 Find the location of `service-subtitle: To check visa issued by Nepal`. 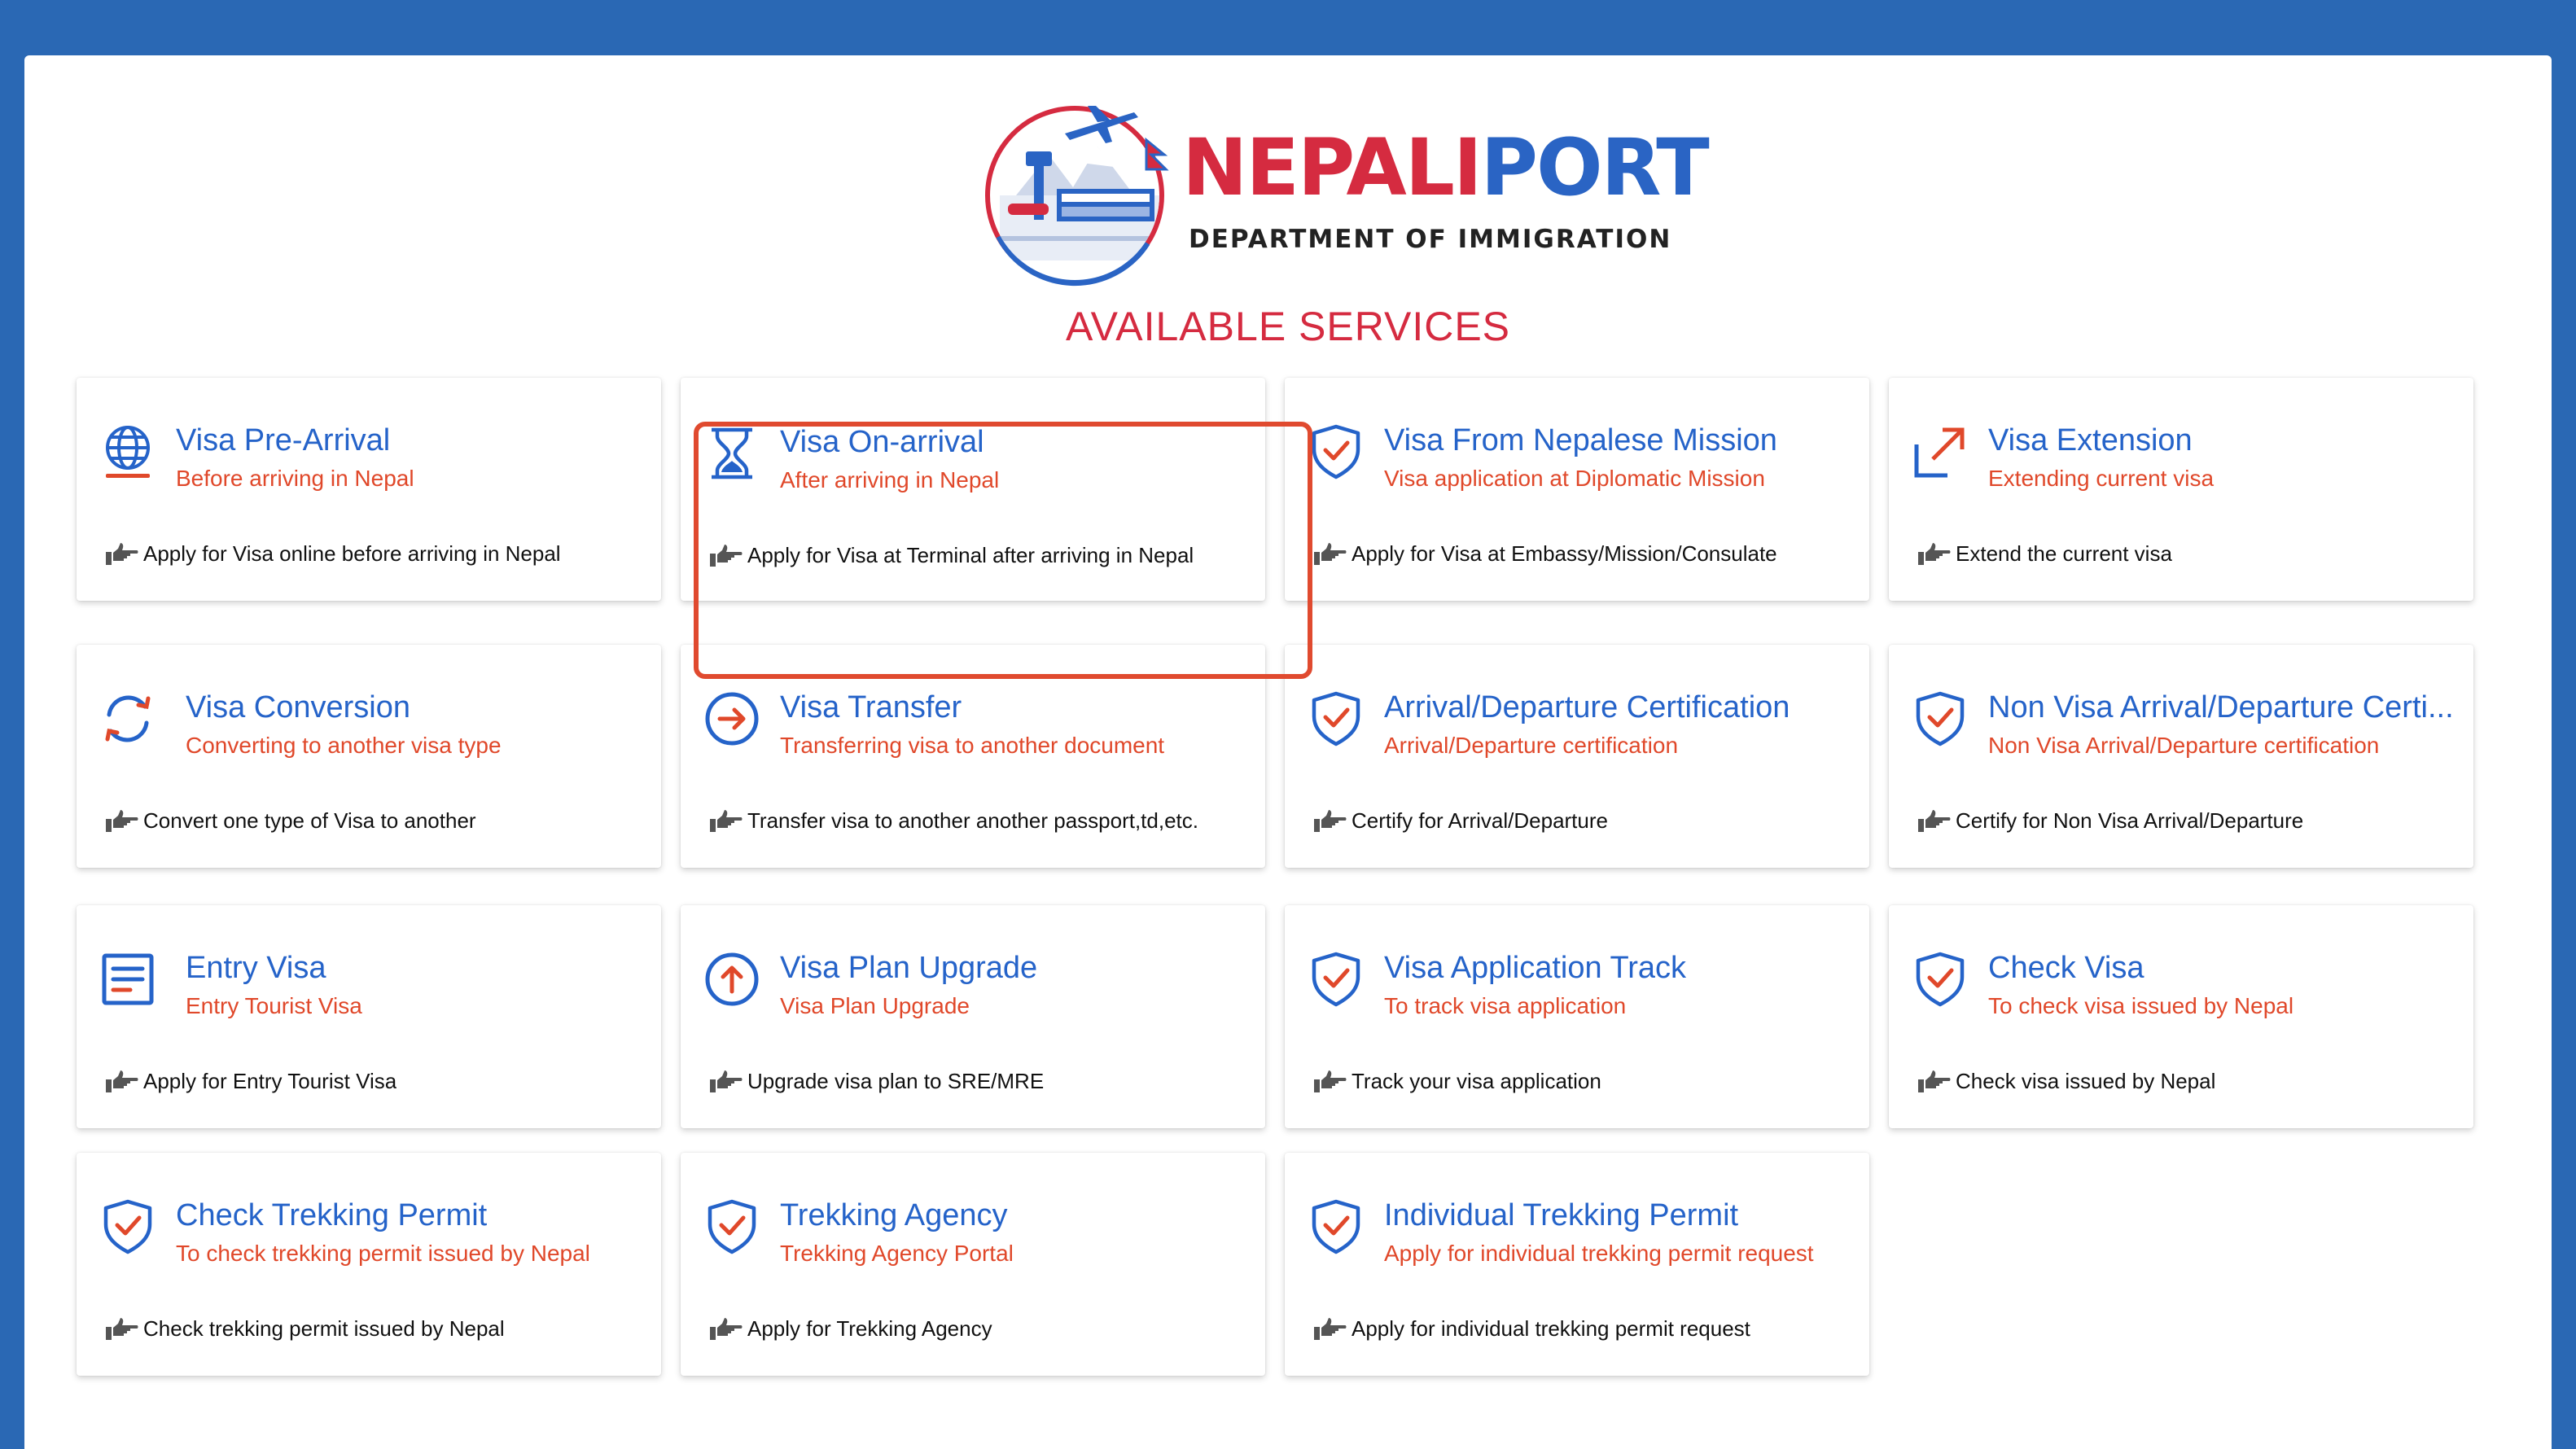

service-subtitle: To check visa issued by Nepal is located at coordinates (2141, 1005).